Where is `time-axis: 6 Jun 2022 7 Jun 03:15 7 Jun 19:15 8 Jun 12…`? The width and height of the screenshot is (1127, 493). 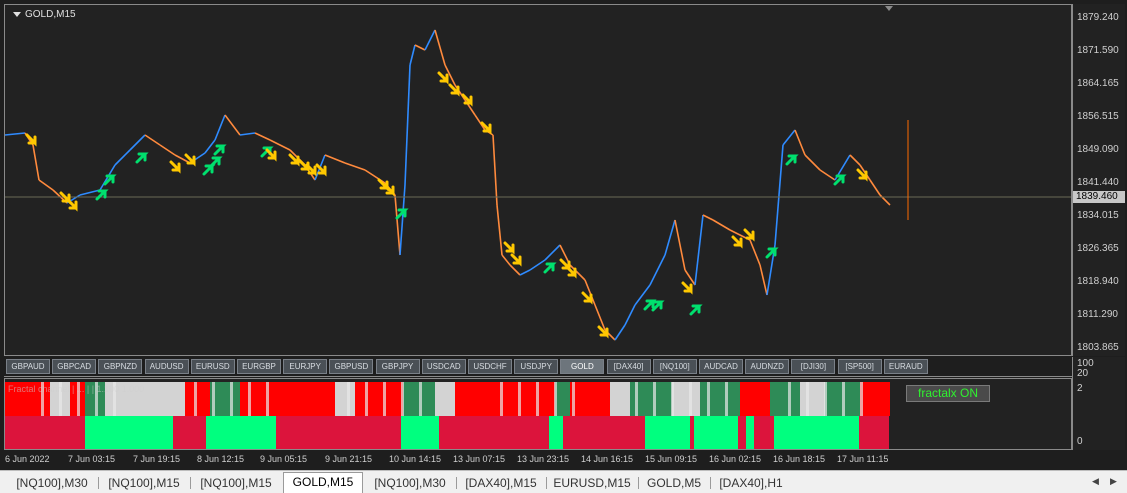
time-axis: 6 Jun 2022 7 Jun 03:15 7 Jun 19:15 8 Jun 12… is located at coordinates (538, 460).